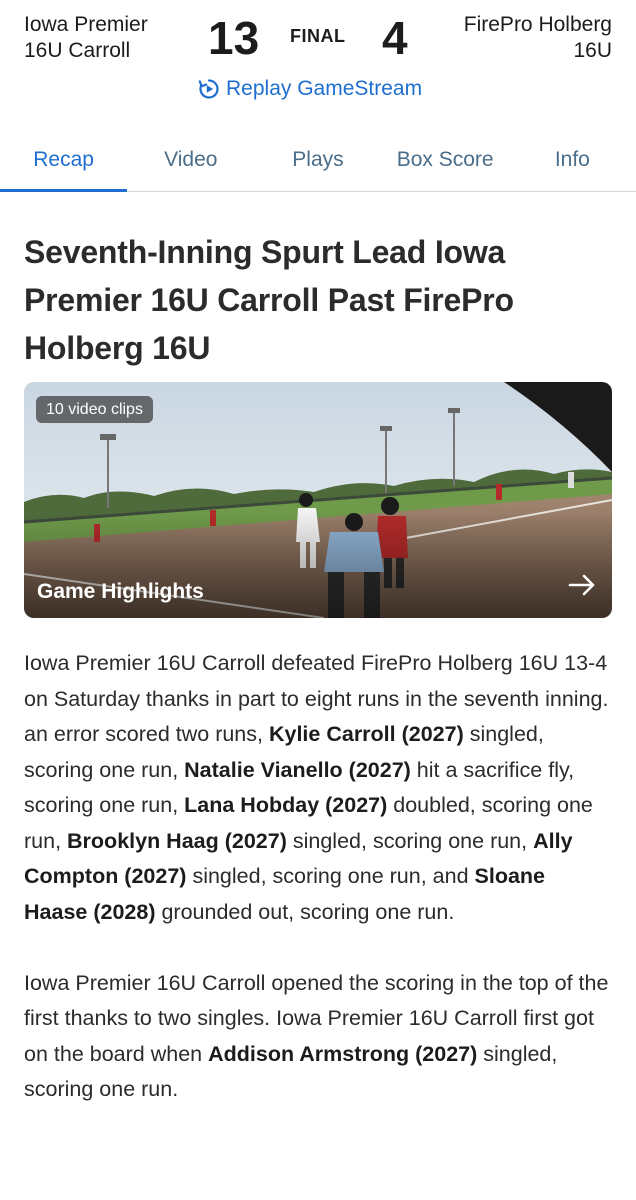  Describe the element at coordinates (86, 24) in the screenshot. I see `home-team-line1: Iowa Premier` at that location.